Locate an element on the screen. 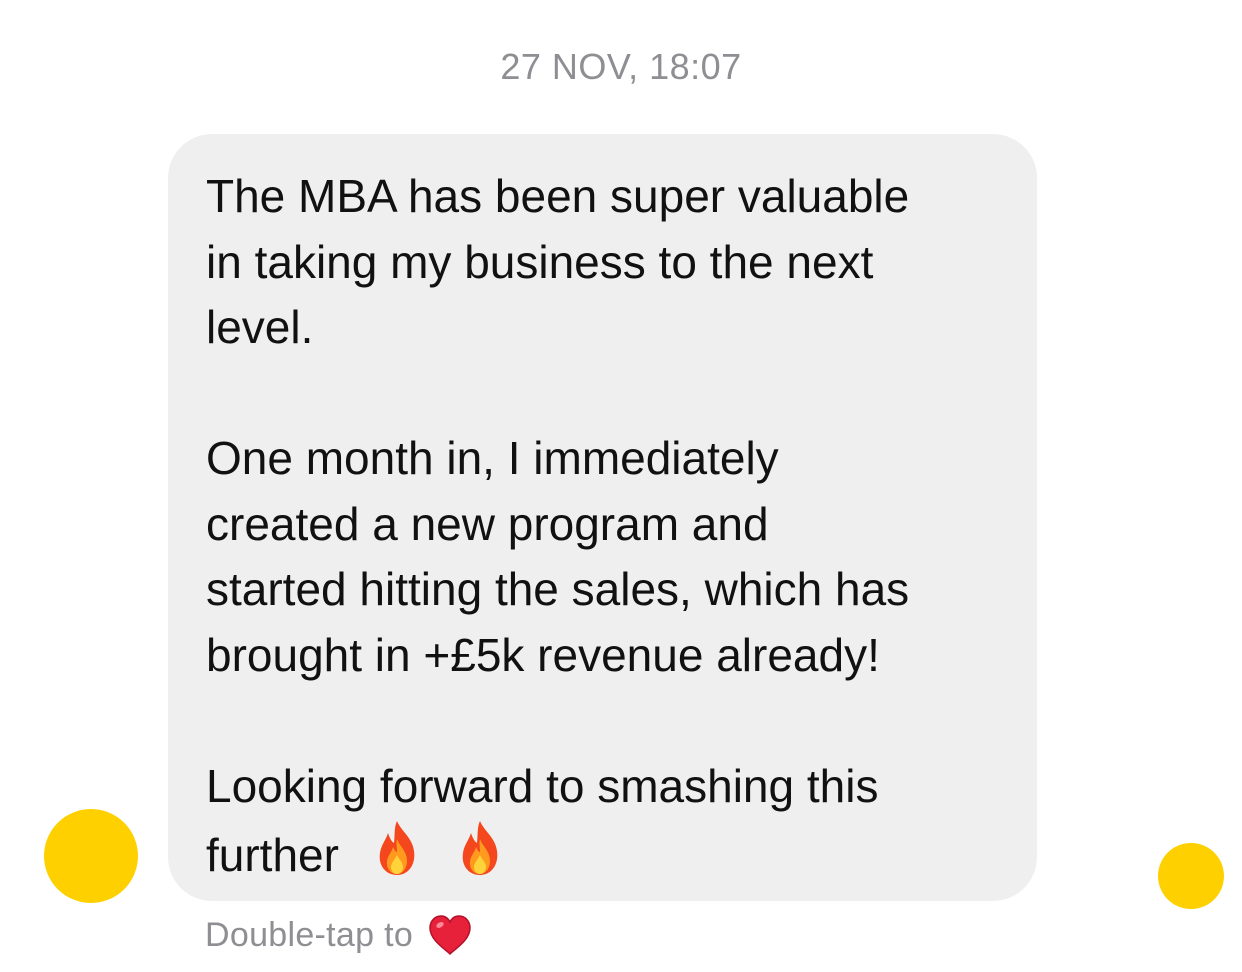 The image size is (1242, 972). message-timestamp: 27 NOV, 18:07 is located at coordinates (621, 66).